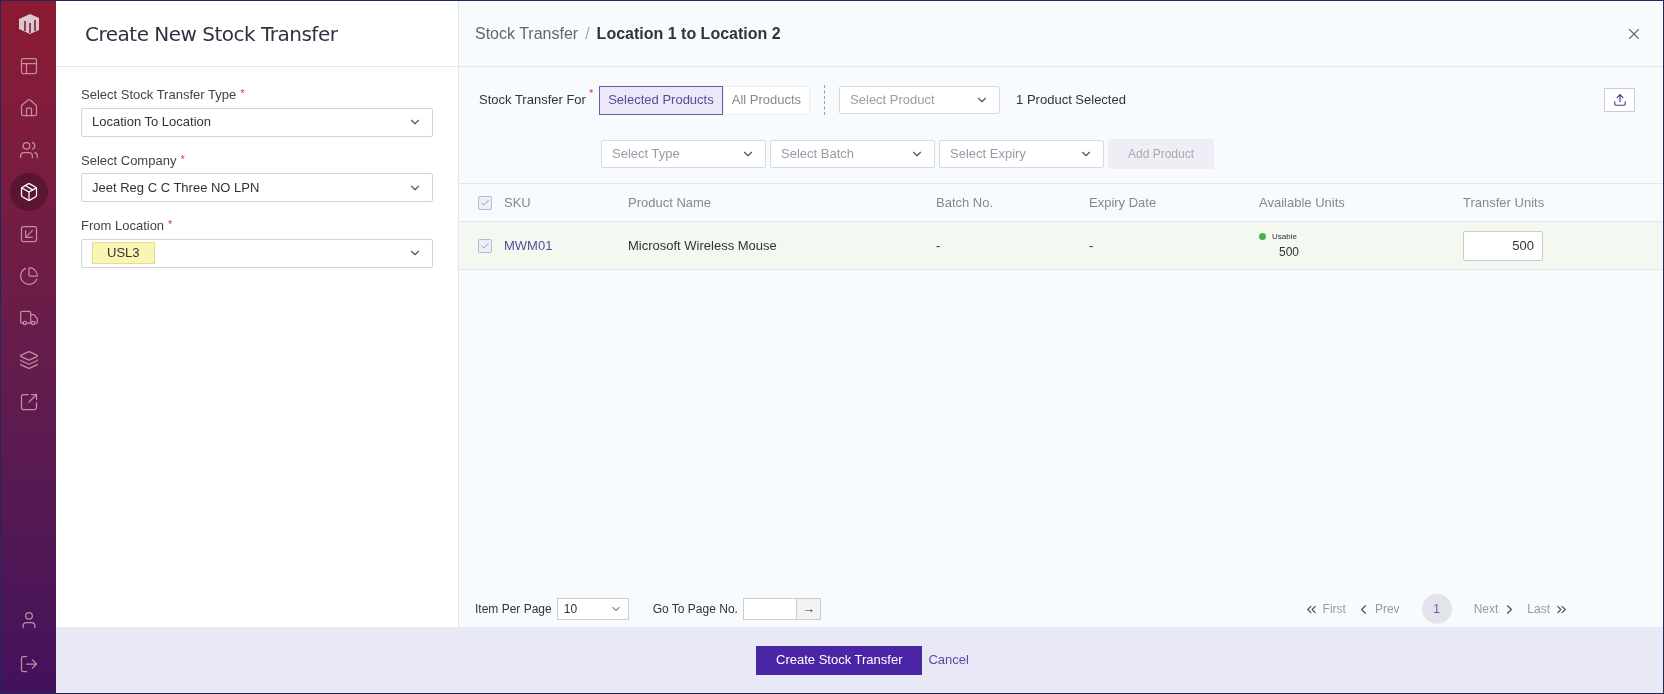 Image resolution: width=1664 pixels, height=694 pixels. Describe the element at coordinates (839, 660) in the screenshot. I see `create-stock-transfer-button: Create Stock Transfer` at that location.